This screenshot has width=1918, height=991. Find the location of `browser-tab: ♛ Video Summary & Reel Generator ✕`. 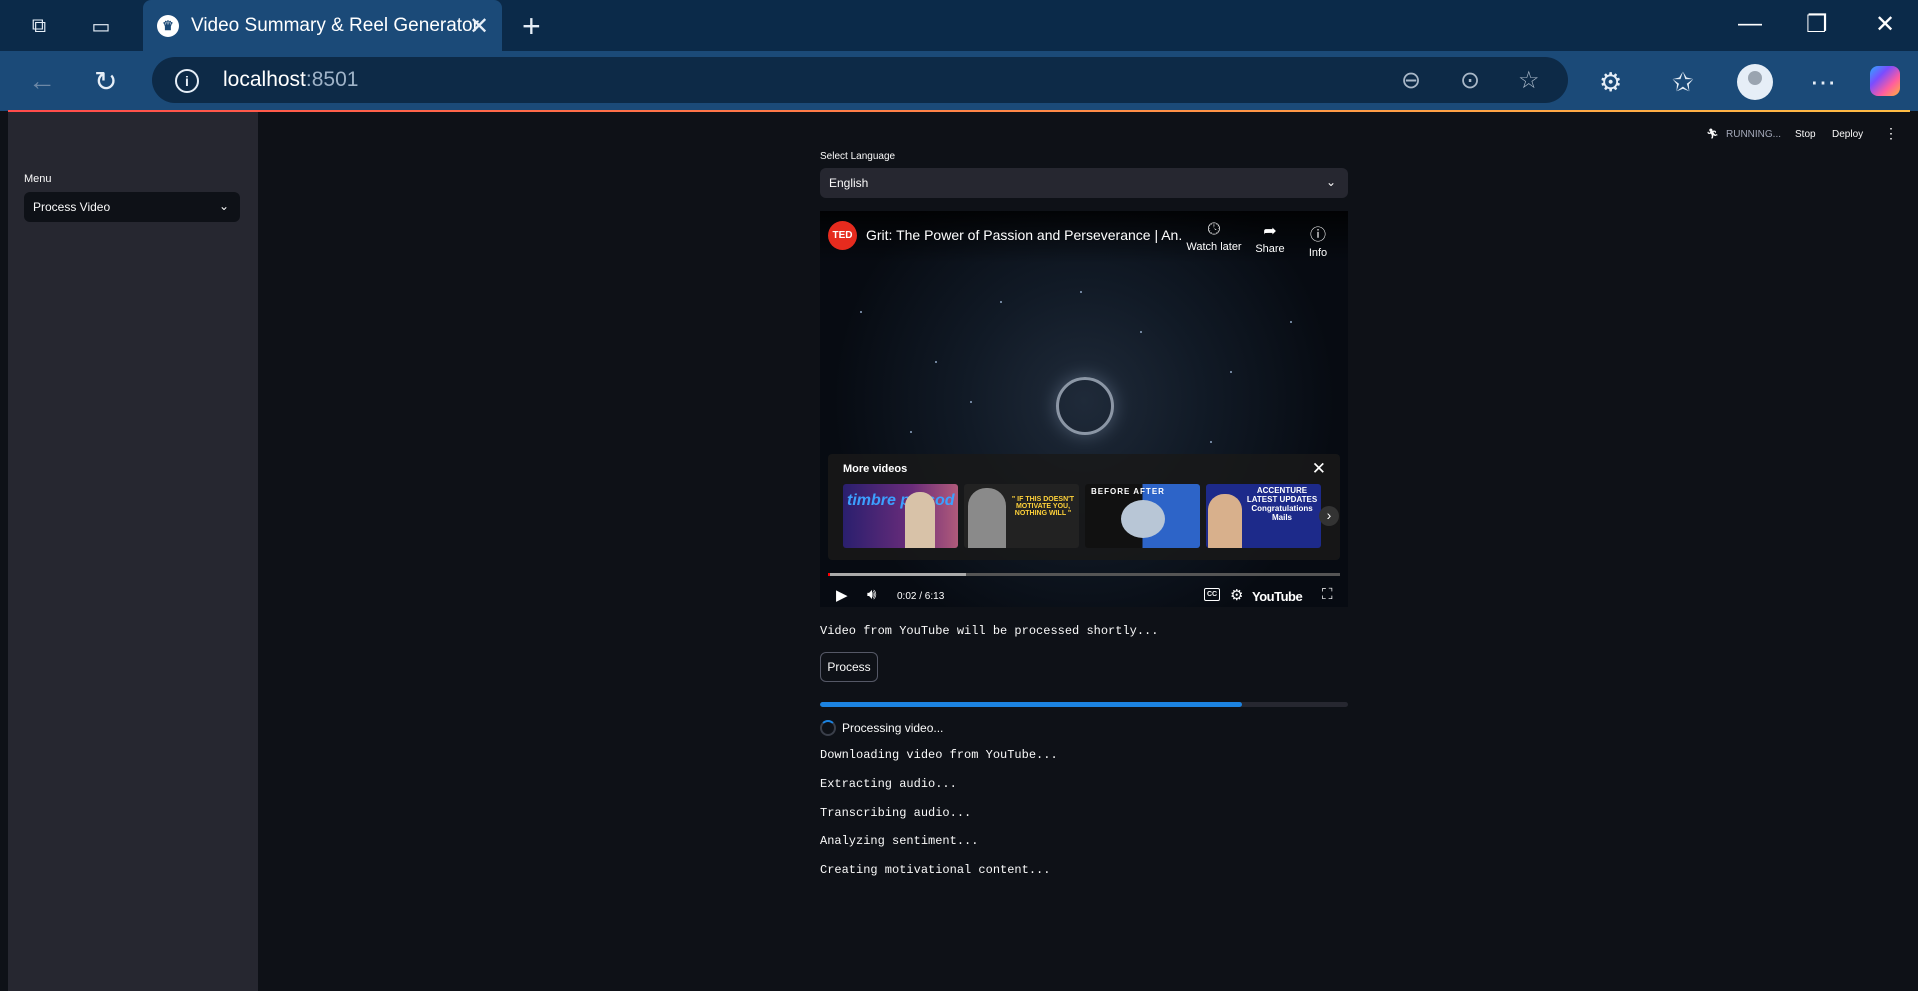

browser-tab: ♛ Video Summary & Reel Generator ✕ is located at coordinates (322, 25).